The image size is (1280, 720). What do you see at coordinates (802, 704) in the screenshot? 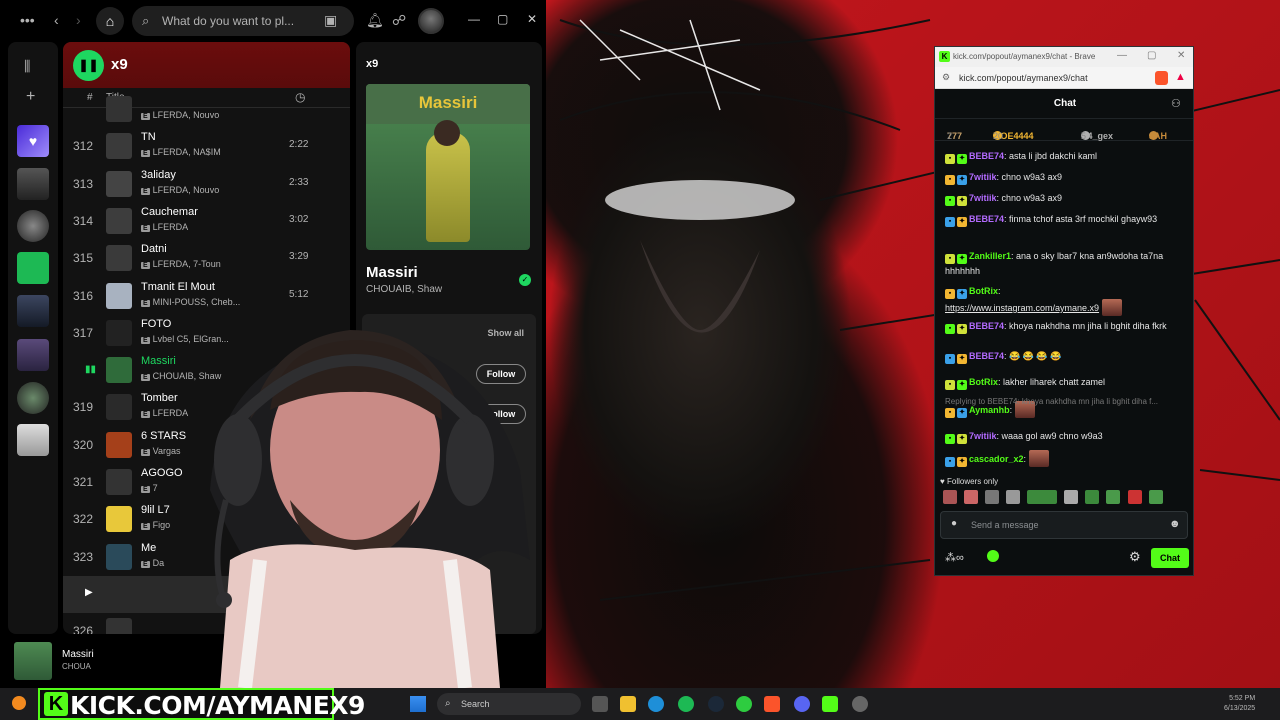
I see `discord-icon` at bounding box center [802, 704].